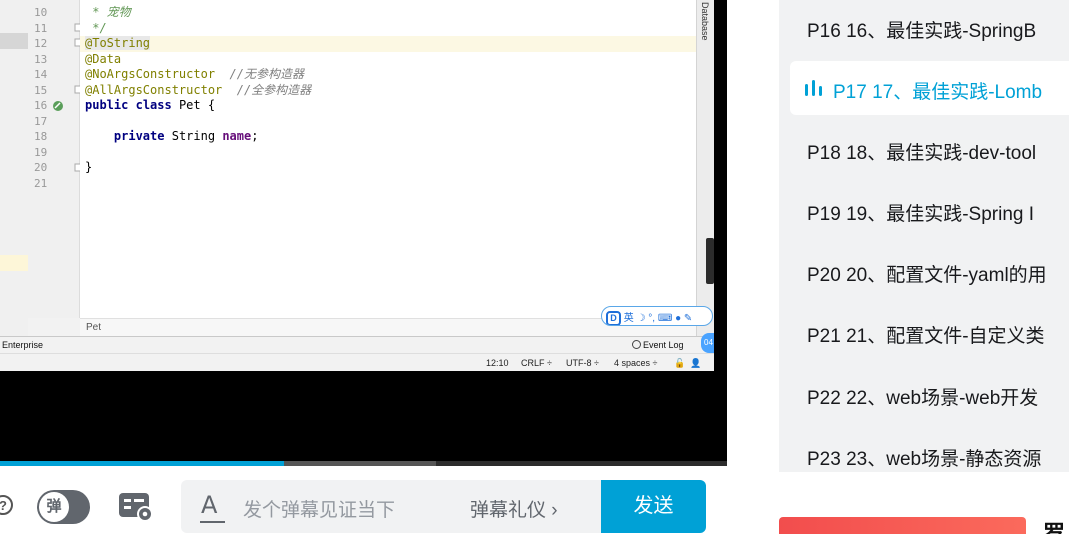 The image size is (1069, 534). Describe the element at coordinates (929, 394) in the screenshot. I see `episode-item: P22 22、web场景-web开发` at that location.